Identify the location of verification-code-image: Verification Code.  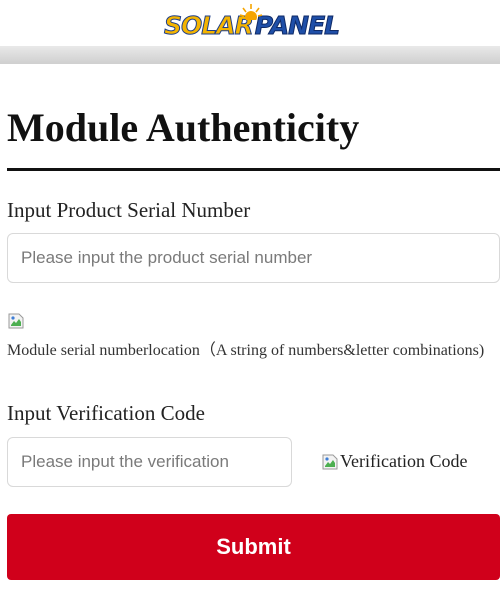
(394, 461).